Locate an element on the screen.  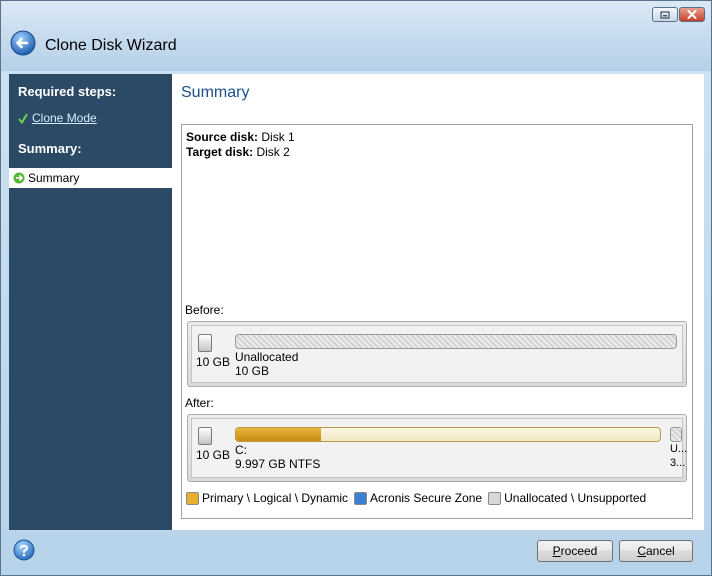
source-disk-line: Source disk: Disk 1 is located at coordinates (240, 137).